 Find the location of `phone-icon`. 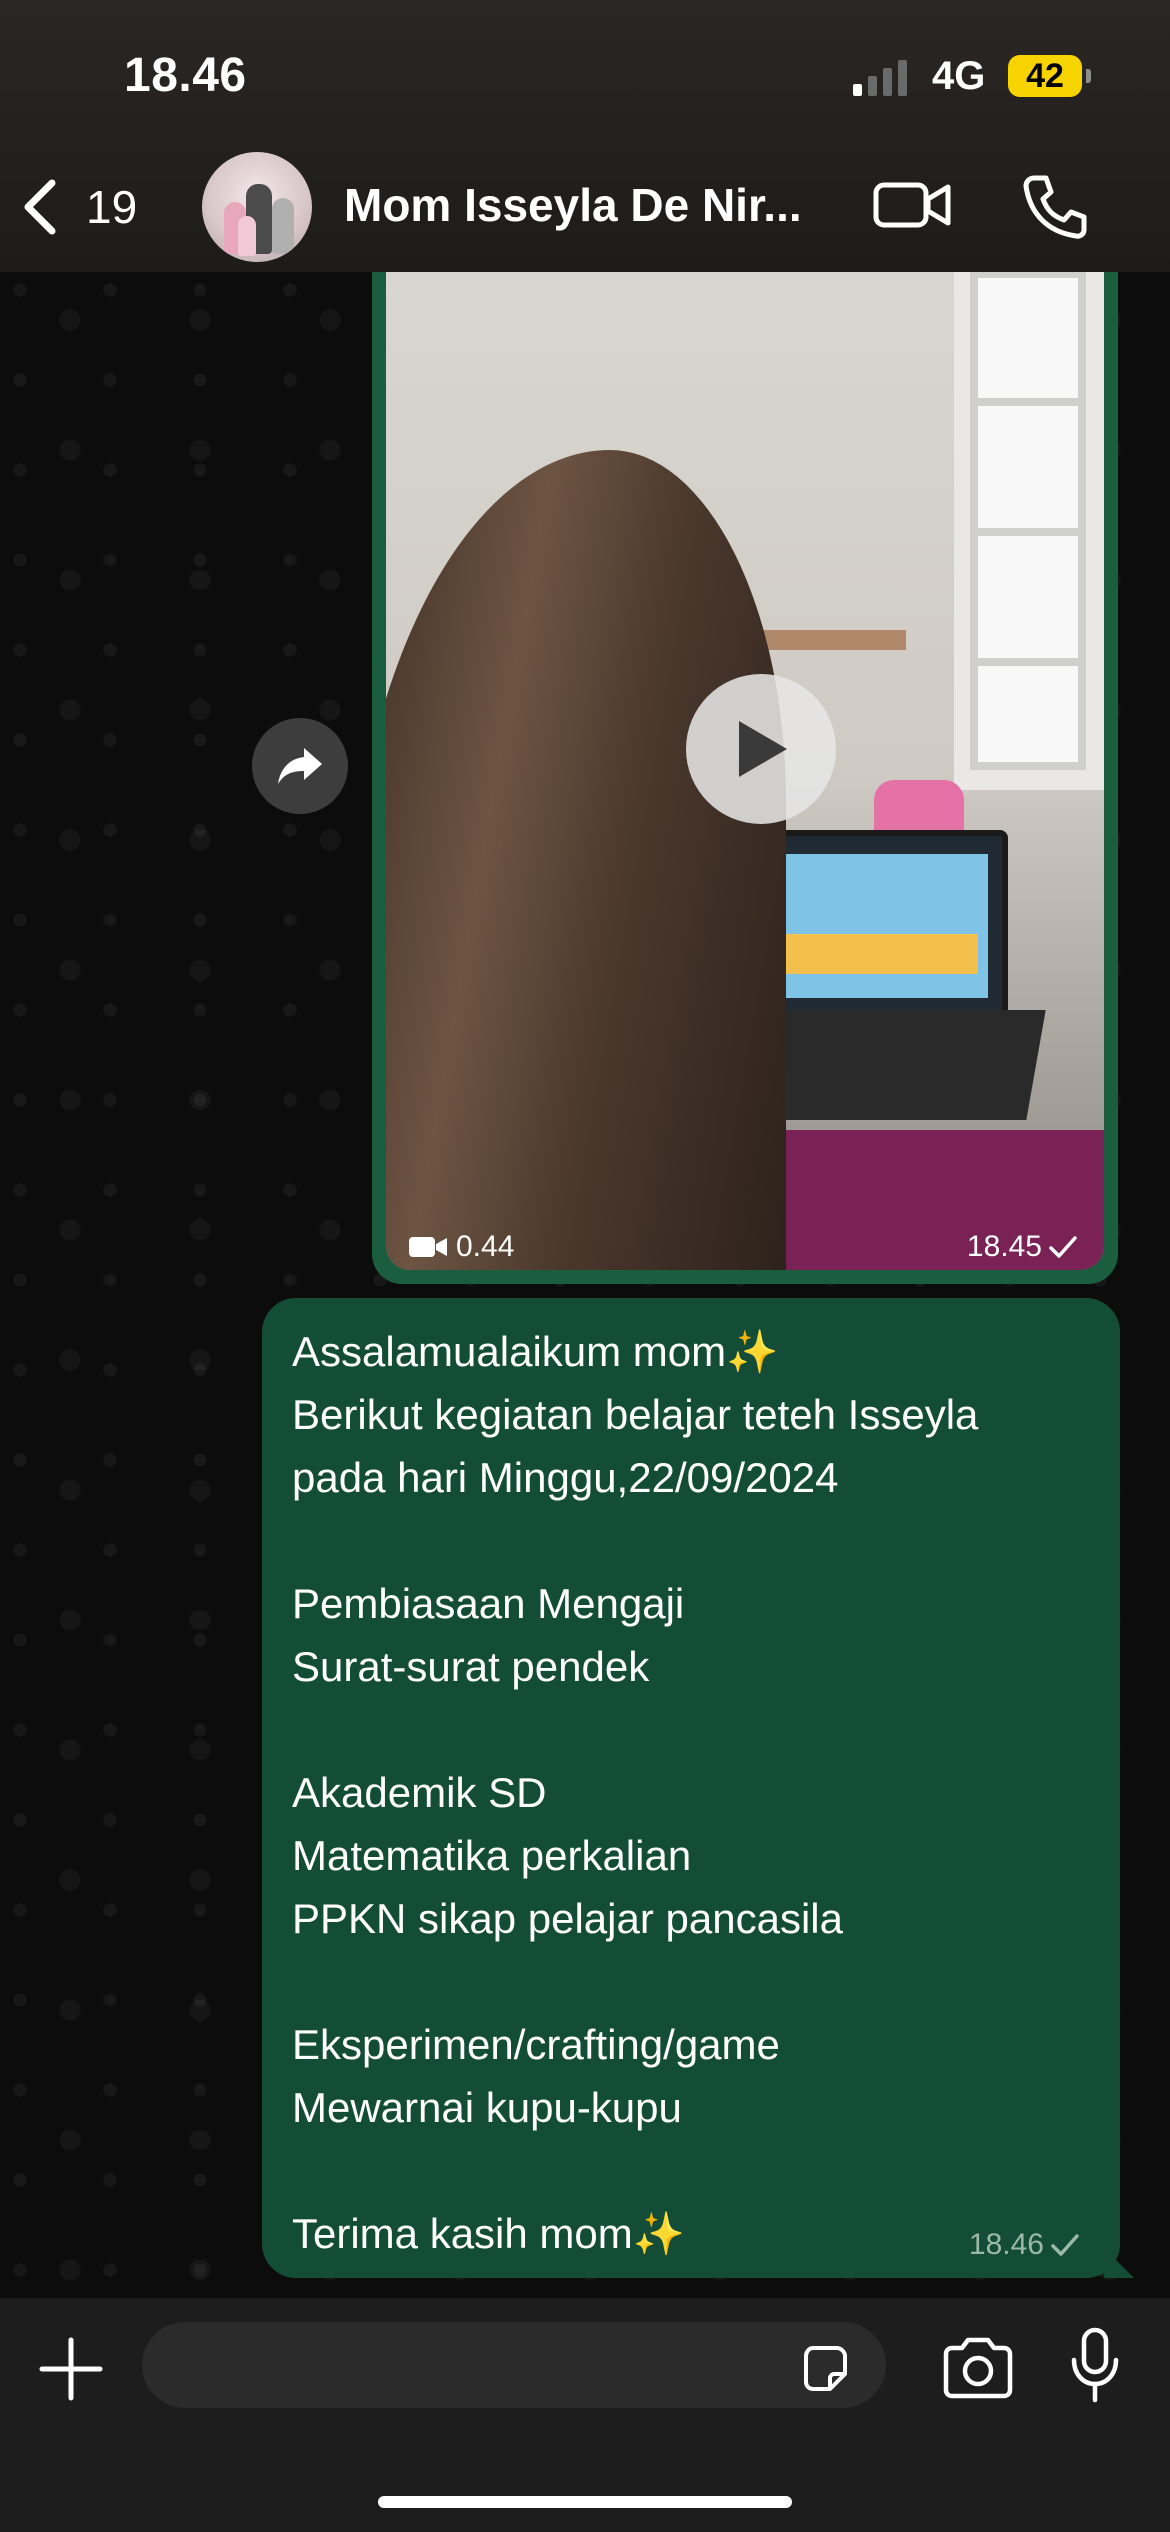

phone-icon is located at coordinates (1055, 207).